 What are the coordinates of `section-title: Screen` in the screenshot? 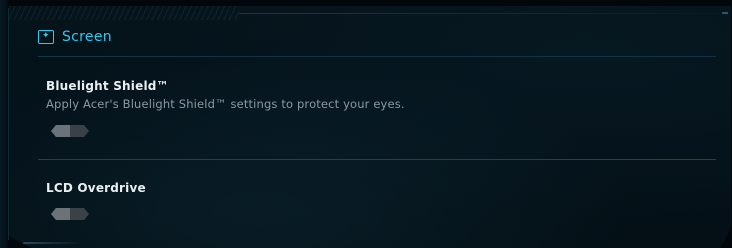 It's located at (87, 37).